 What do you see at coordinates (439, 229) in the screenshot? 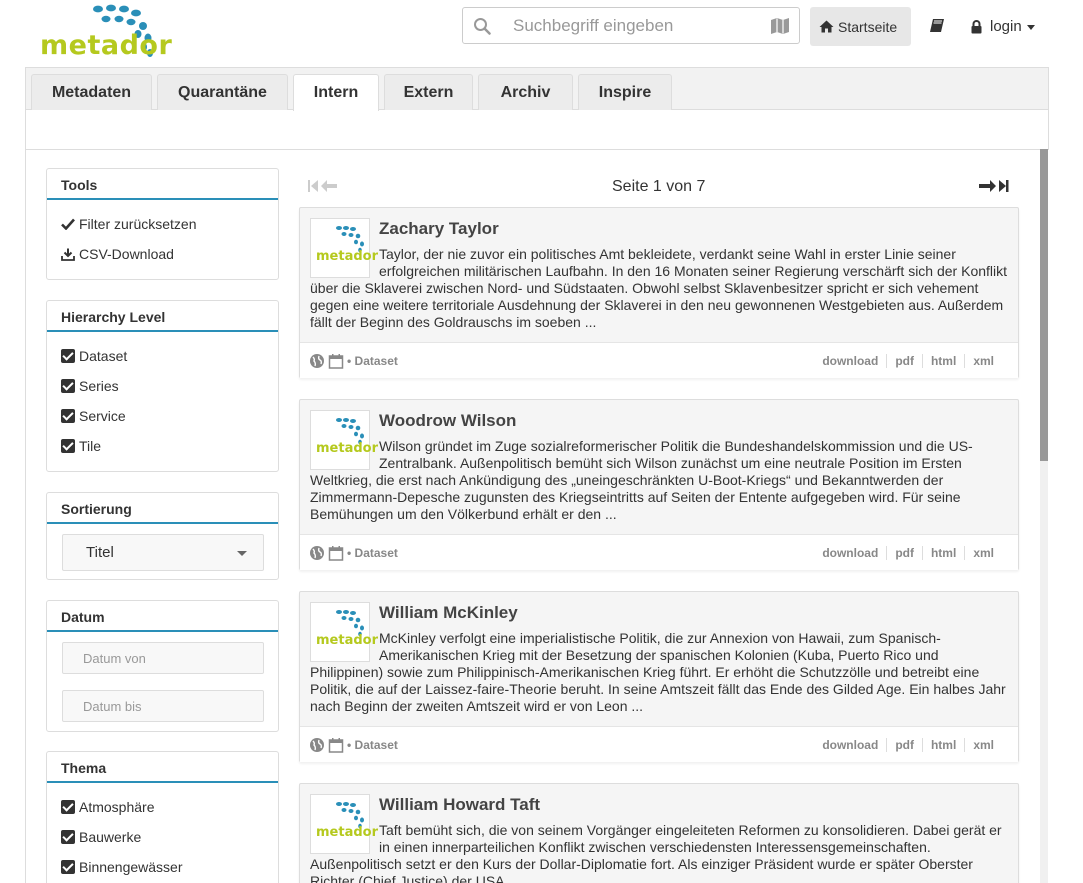
I see `result-title: Zachary Taylor` at bounding box center [439, 229].